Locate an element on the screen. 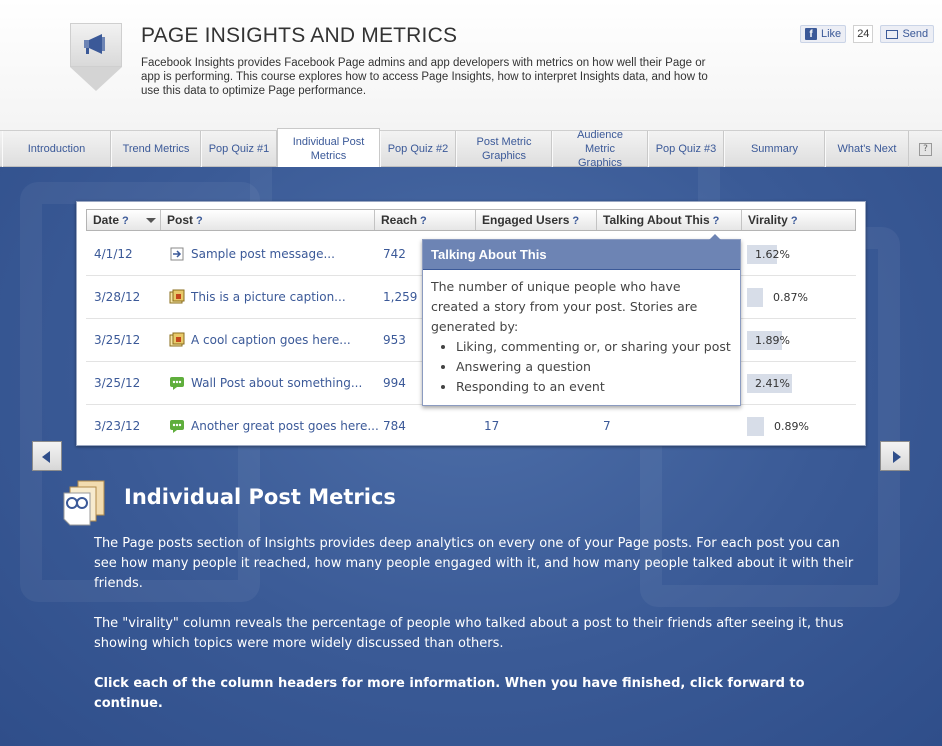 The image size is (942, 746). post-reach: 1,259 is located at coordinates (400, 297).